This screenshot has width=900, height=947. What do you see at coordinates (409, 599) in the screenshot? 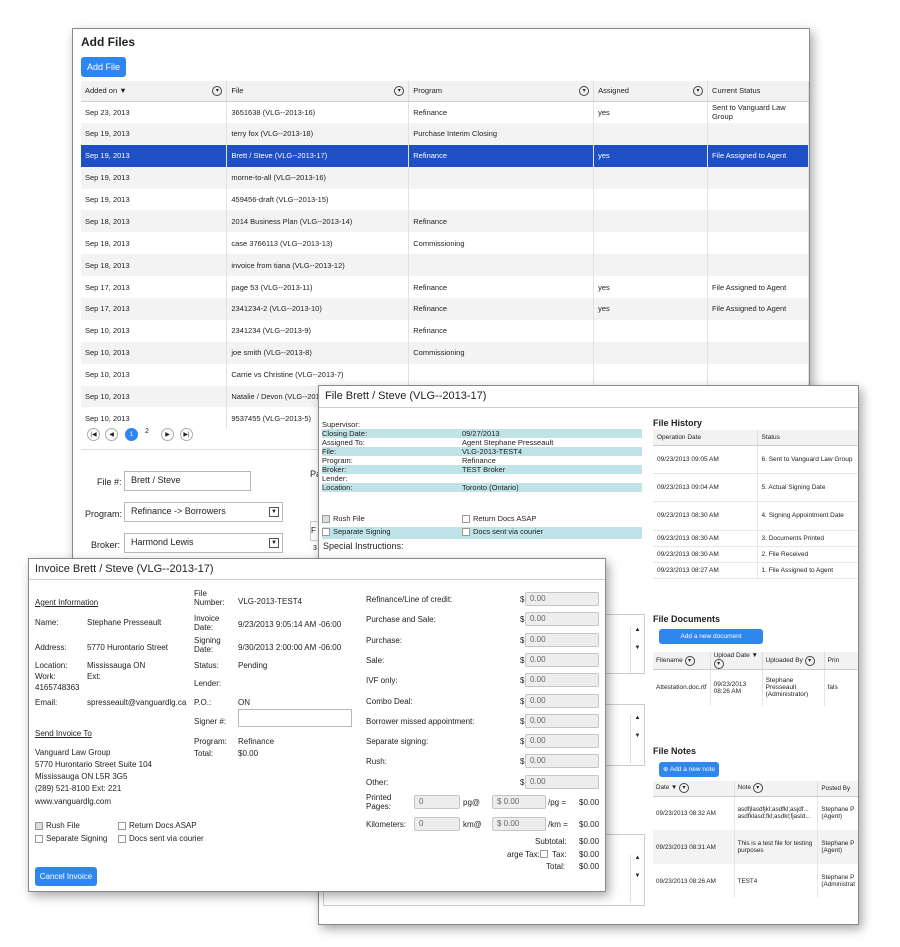
I see `fee-label: Refinance/Line of credit:` at bounding box center [409, 599].